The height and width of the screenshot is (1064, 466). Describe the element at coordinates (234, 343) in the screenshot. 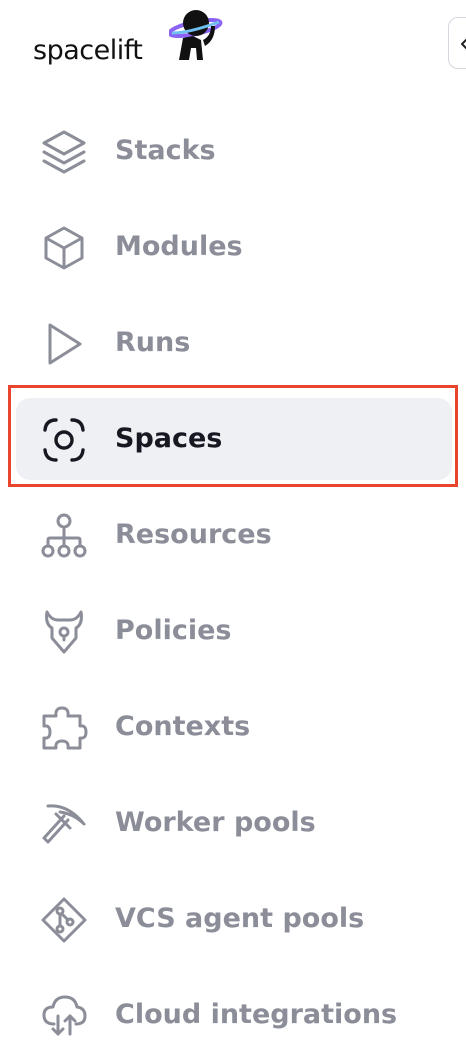

I see `sidebar-item-runs: Runs` at that location.